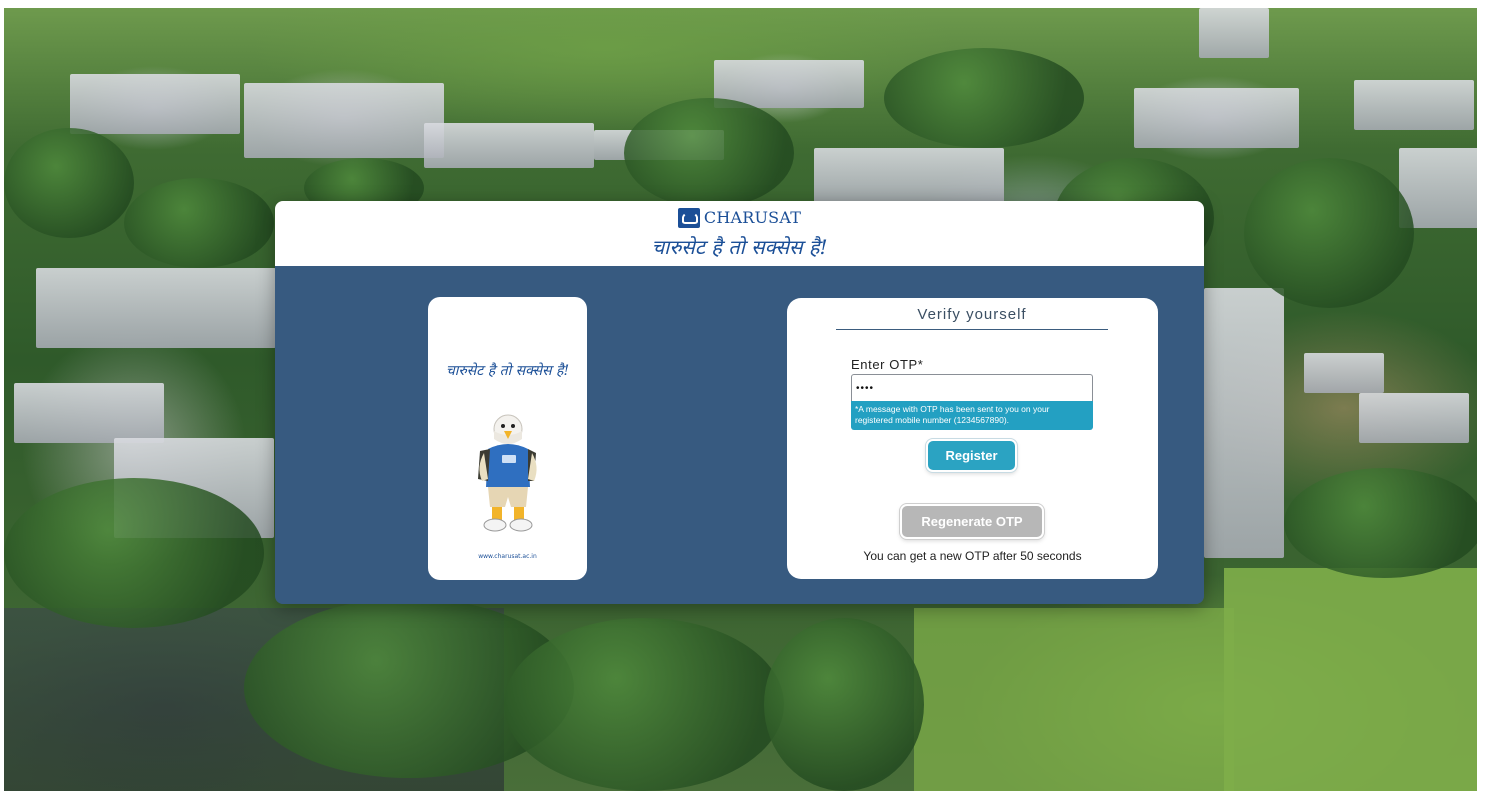 The image size is (1486, 791). I want to click on charusat-logo: CHARUSAT, so click(739, 218).